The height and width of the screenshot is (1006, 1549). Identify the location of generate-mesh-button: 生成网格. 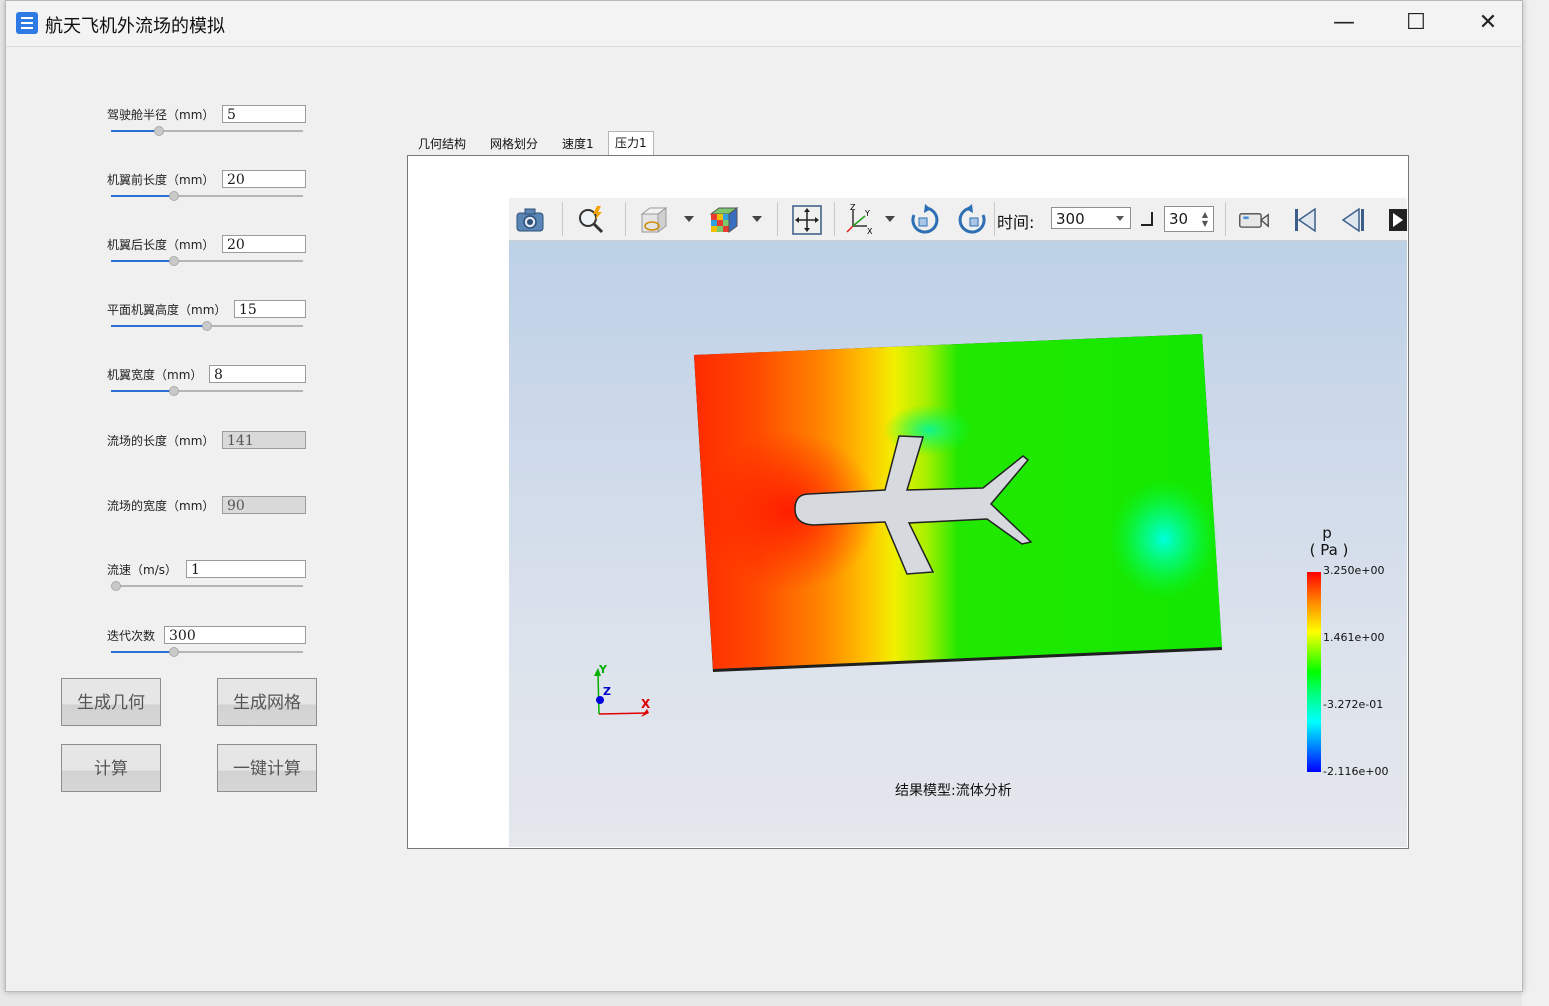
(267, 702).